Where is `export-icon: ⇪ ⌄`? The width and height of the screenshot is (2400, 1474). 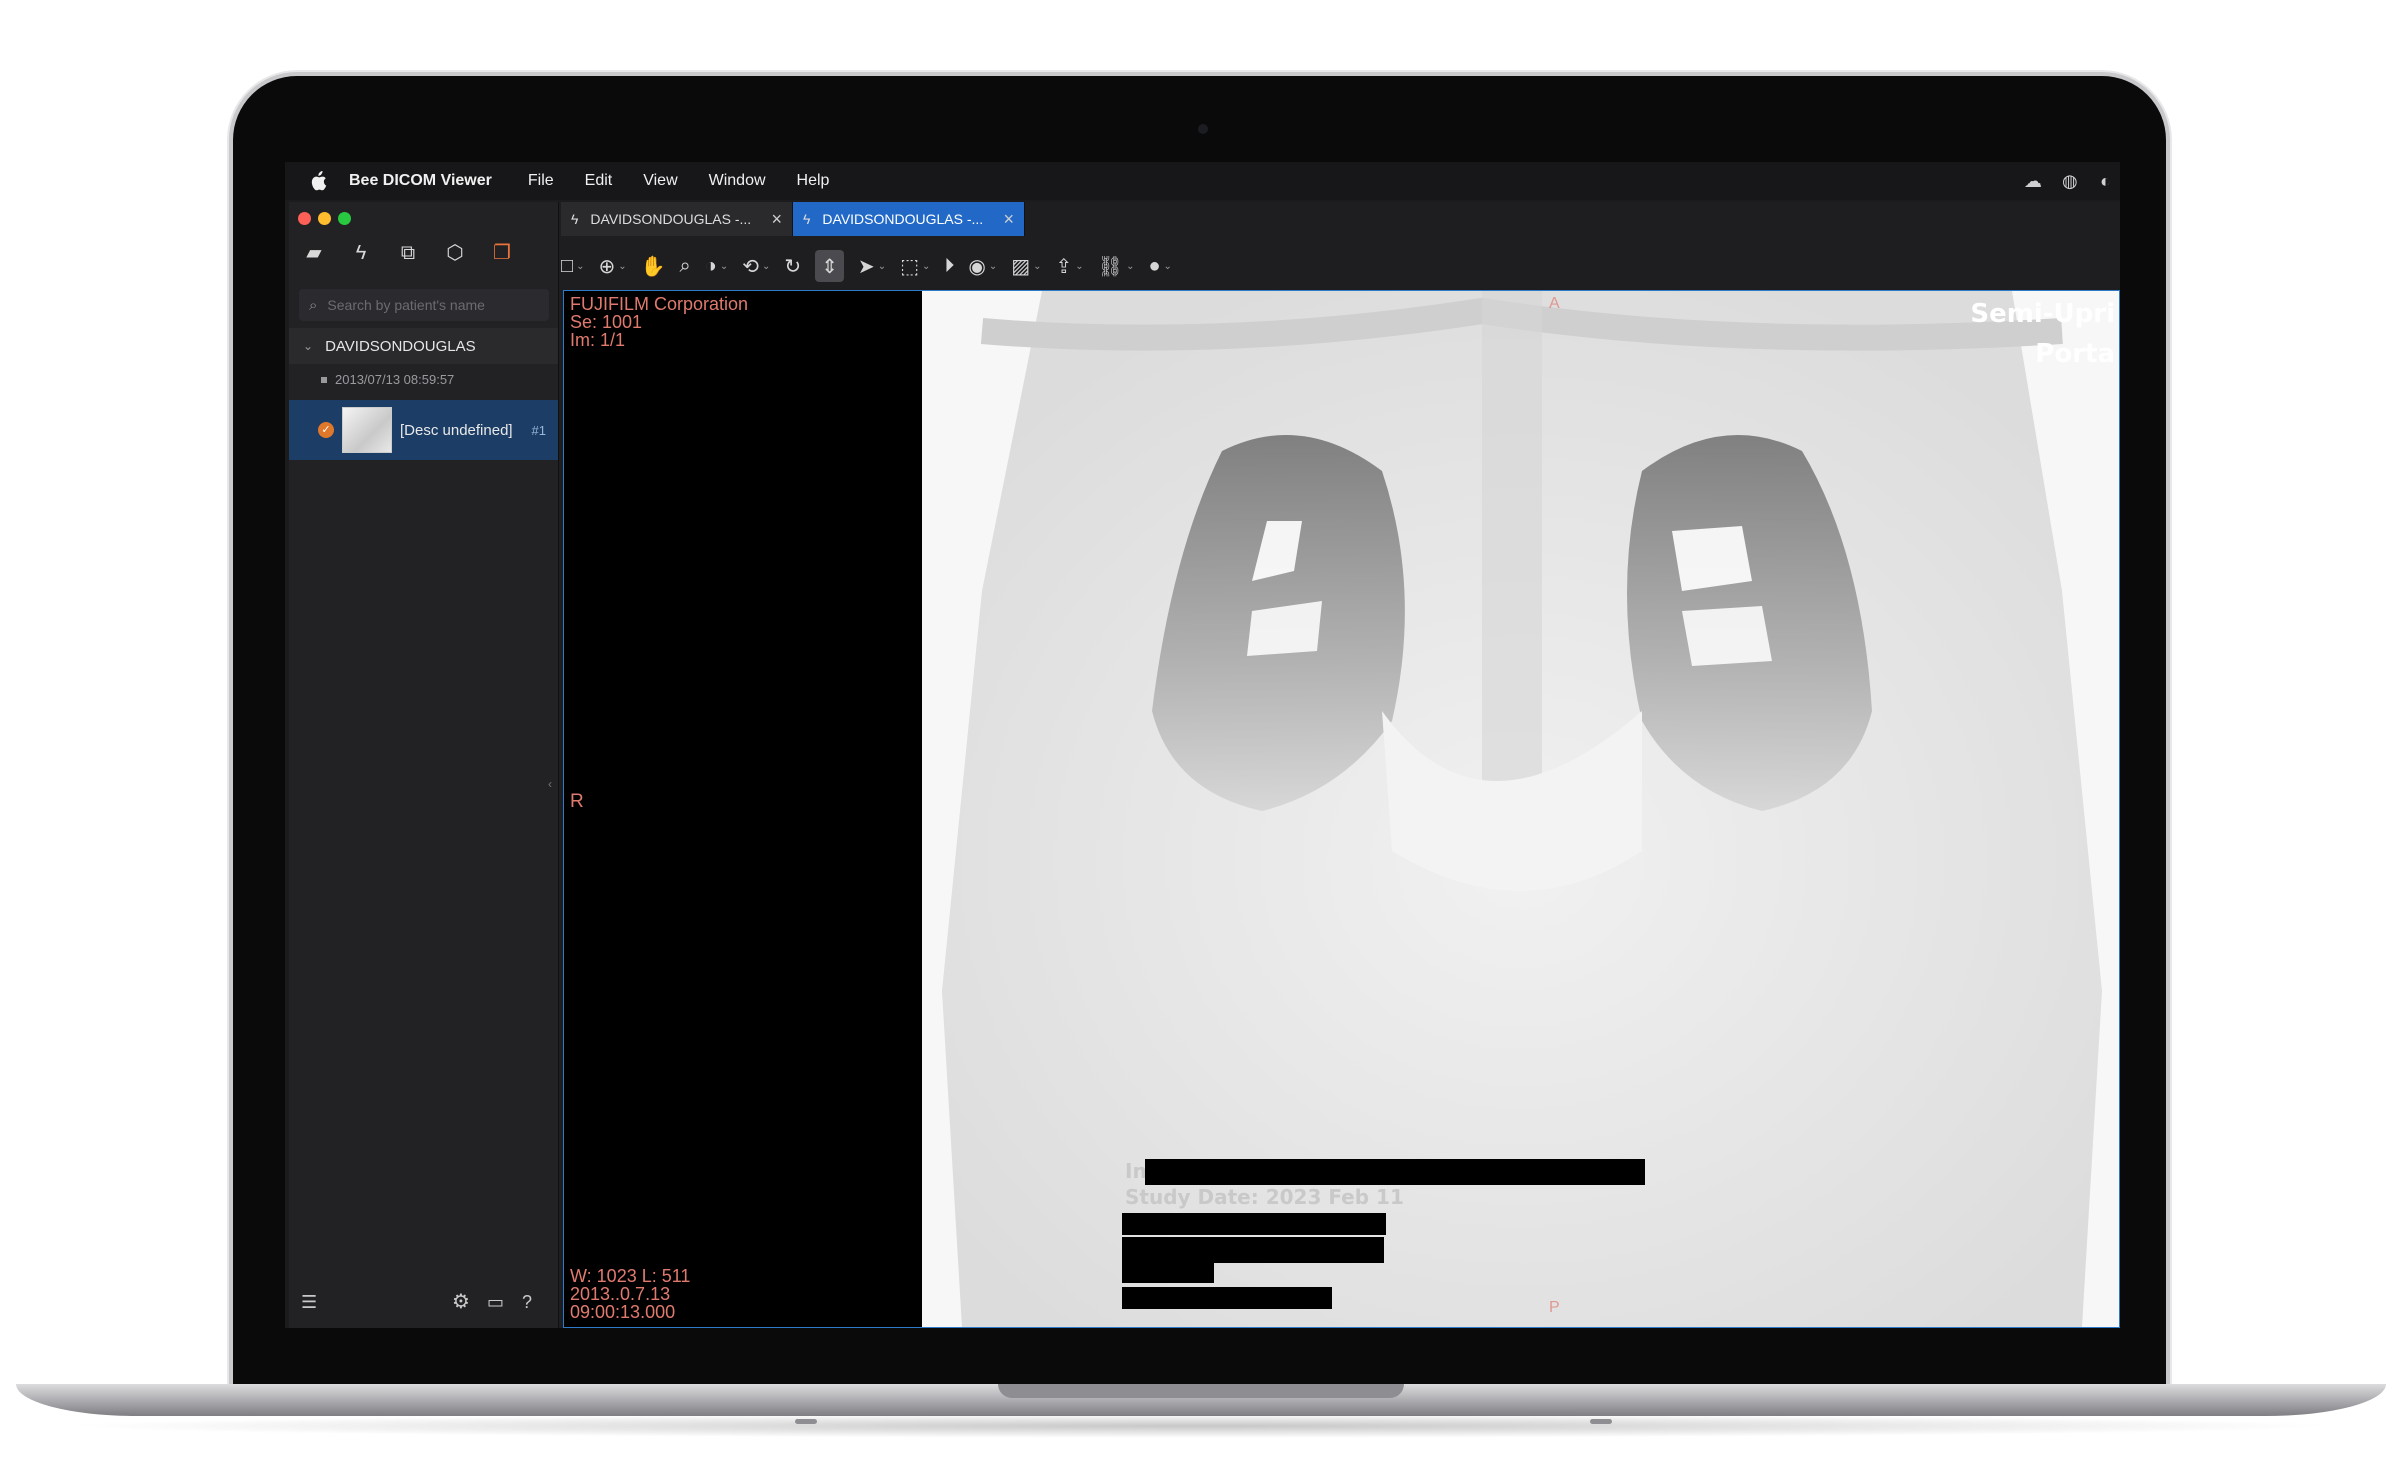 export-icon: ⇪ ⌄ is located at coordinates (1070, 266).